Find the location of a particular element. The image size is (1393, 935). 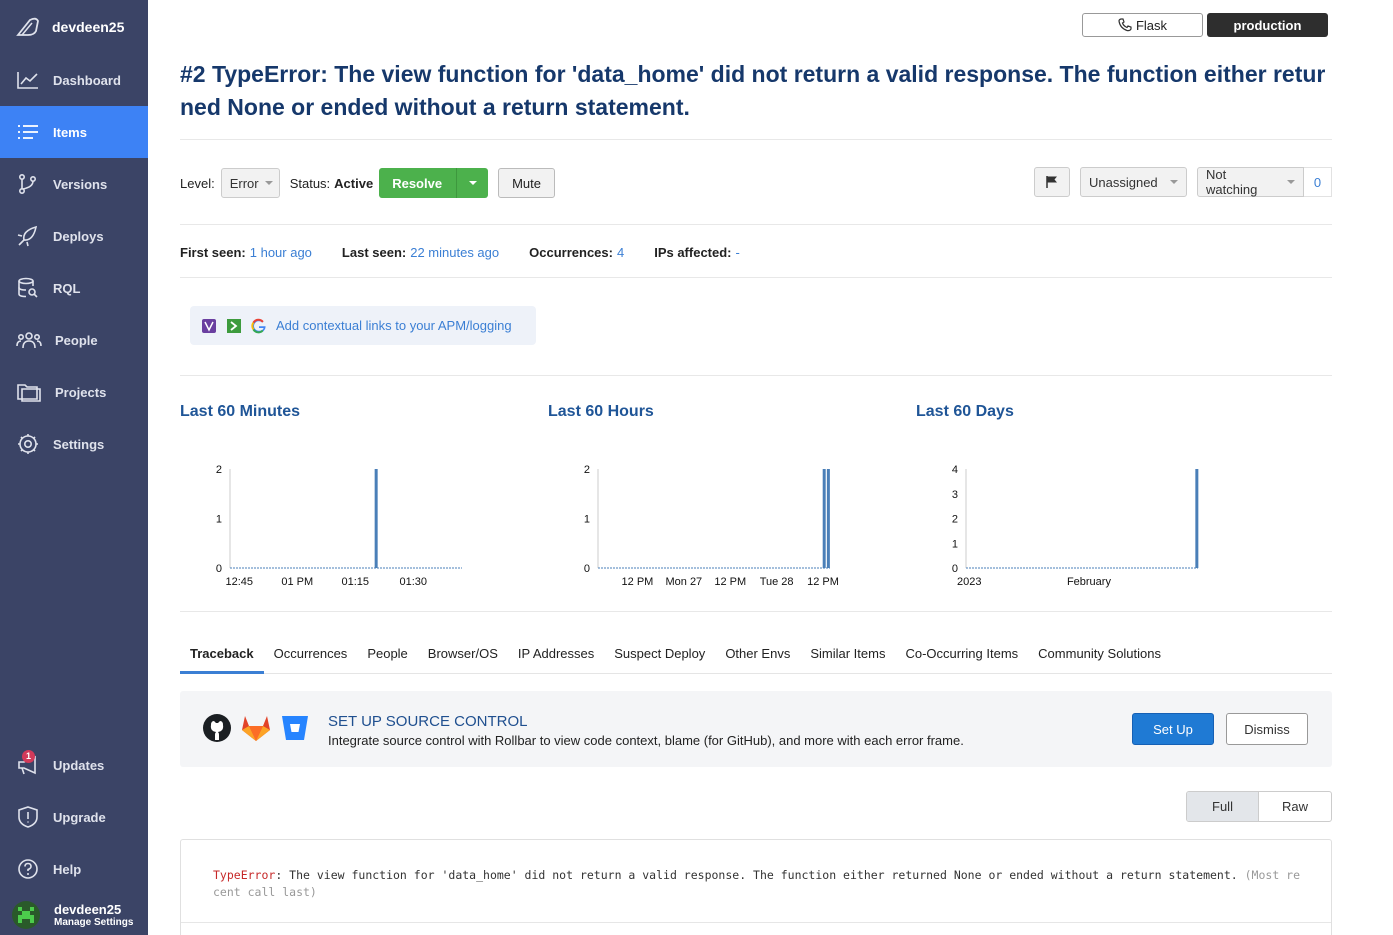

x-tick-label: 01:30 is located at coordinates (414, 582).